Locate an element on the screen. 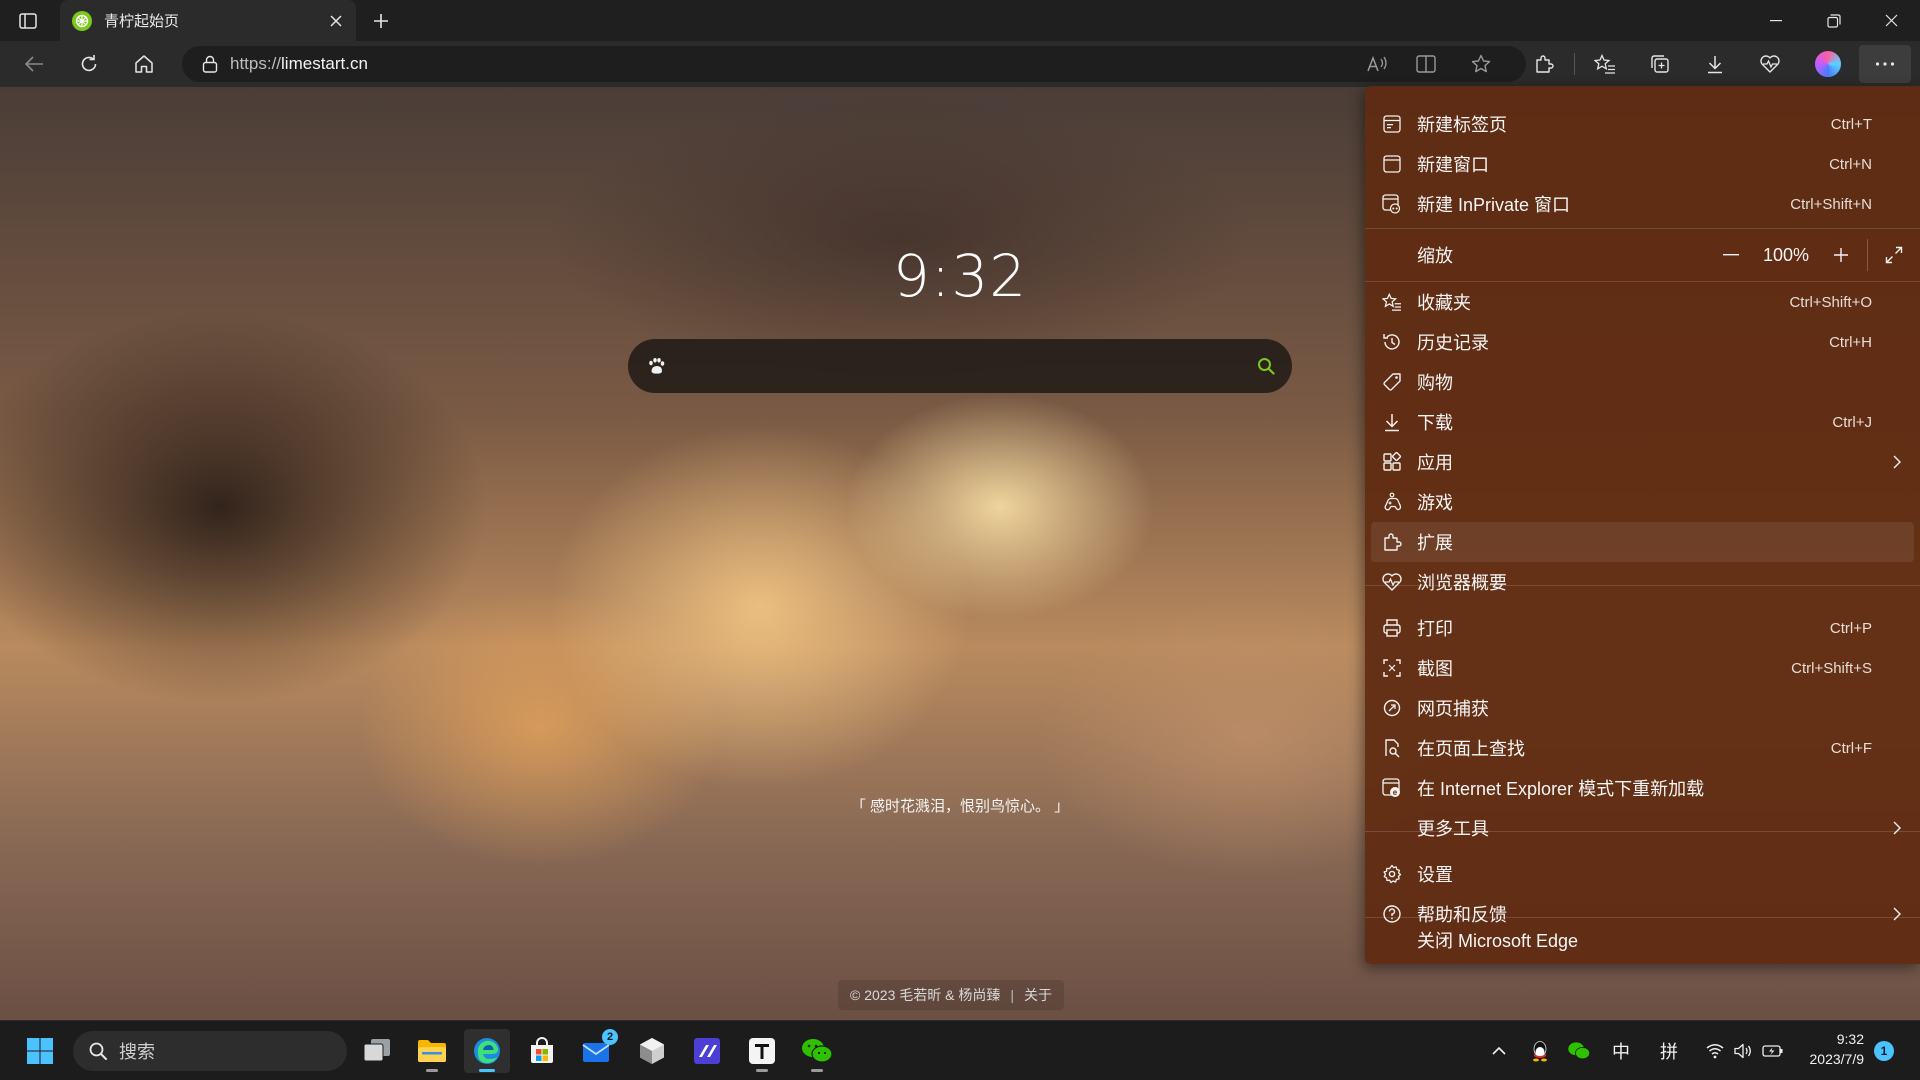  show-hidden-icons-button is located at coordinates (1499, 1051).